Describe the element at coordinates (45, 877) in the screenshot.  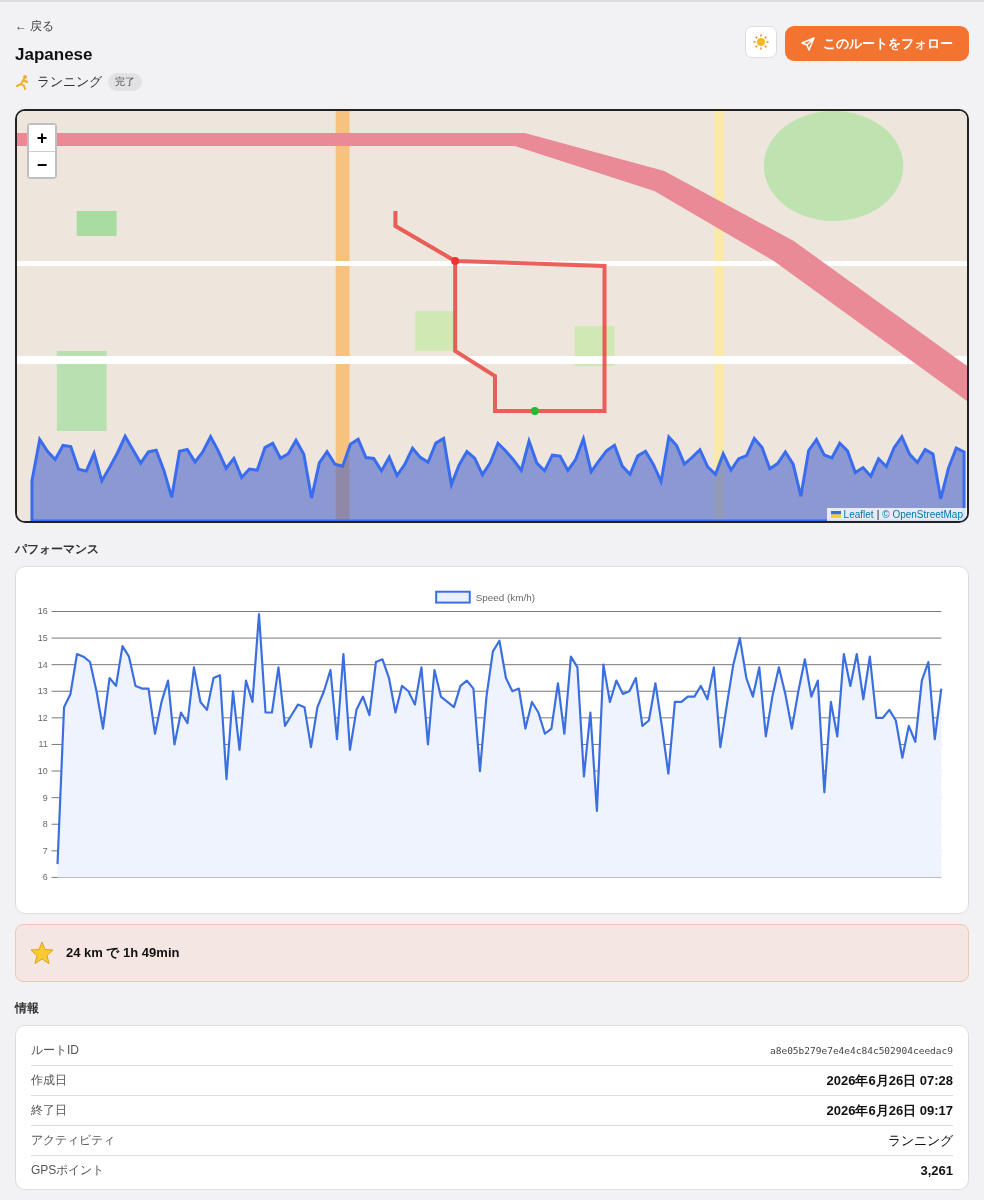
I see `y-tick-label: 6` at that location.